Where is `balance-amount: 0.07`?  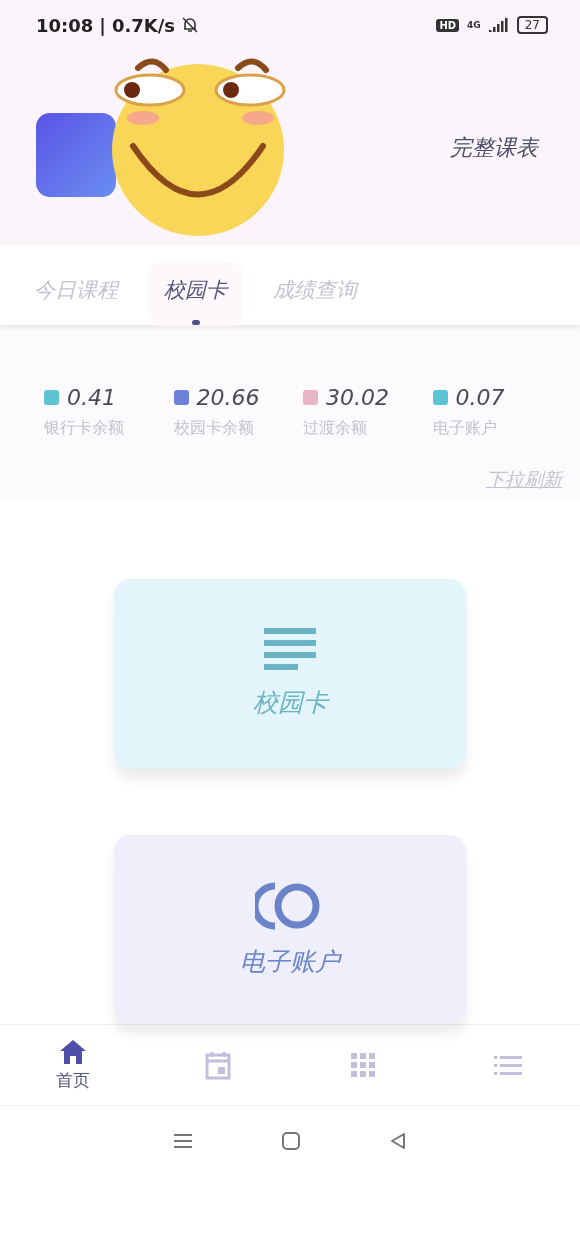
balance-amount: 0.07 is located at coordinates (480, 397).